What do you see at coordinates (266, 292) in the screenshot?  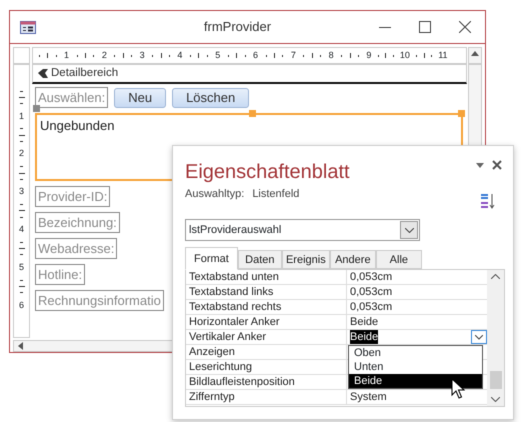 I see `property-name: Textabstand links` at bounding box center [266, 292].